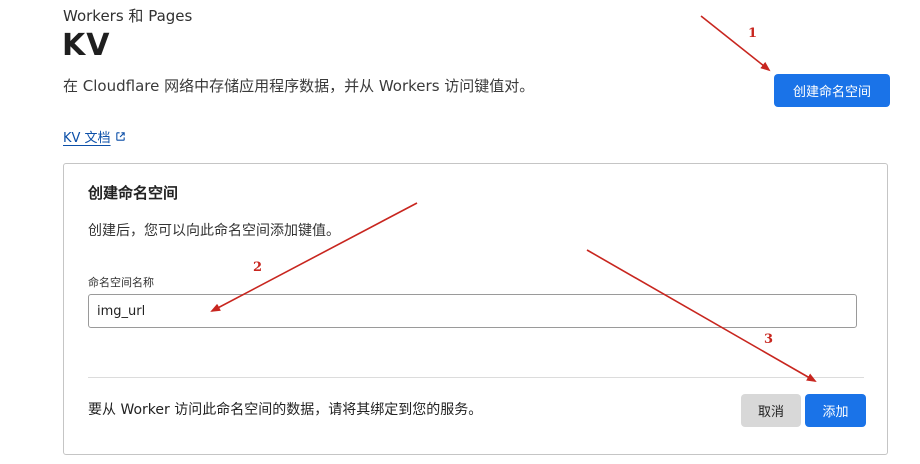 The image size is (920, 464). Describe the element at coordinates (120, 136) in the screenshot. I see `external-link-icon` at that location.